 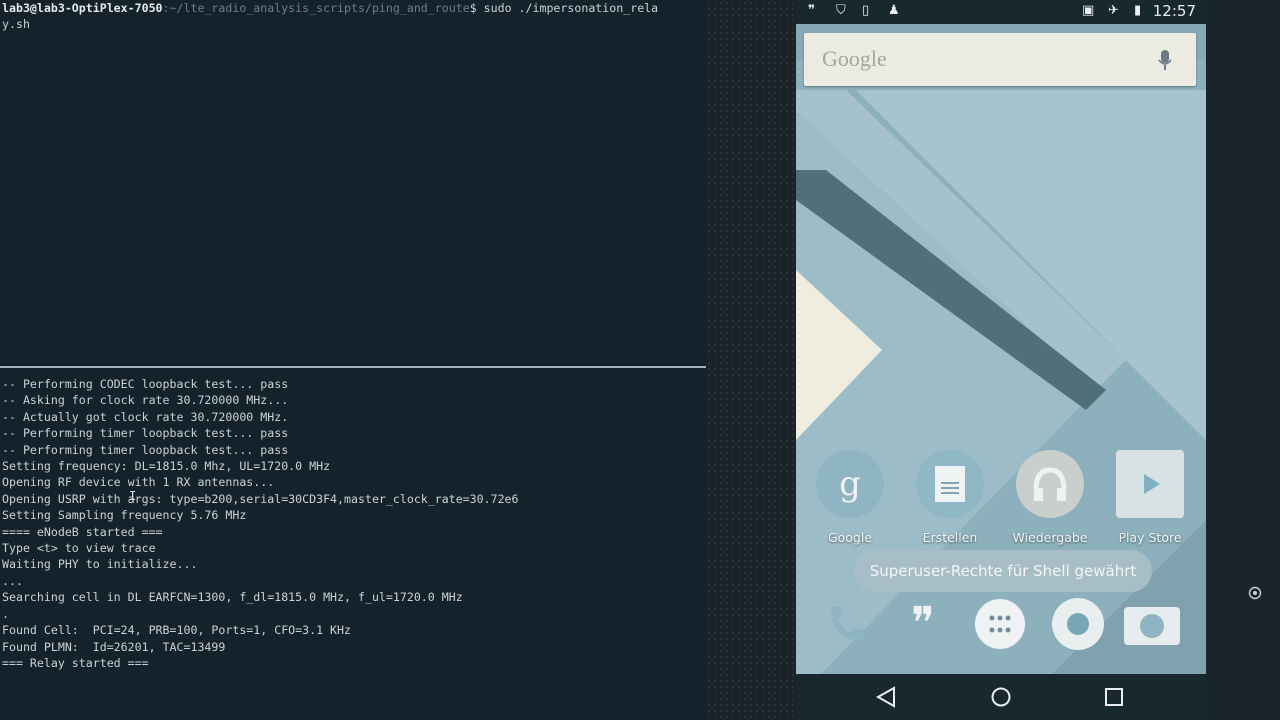 What do you see at coordinates (353, 367) in the screenshot?
I see `pane-divider` at bounding box center [353, 367].